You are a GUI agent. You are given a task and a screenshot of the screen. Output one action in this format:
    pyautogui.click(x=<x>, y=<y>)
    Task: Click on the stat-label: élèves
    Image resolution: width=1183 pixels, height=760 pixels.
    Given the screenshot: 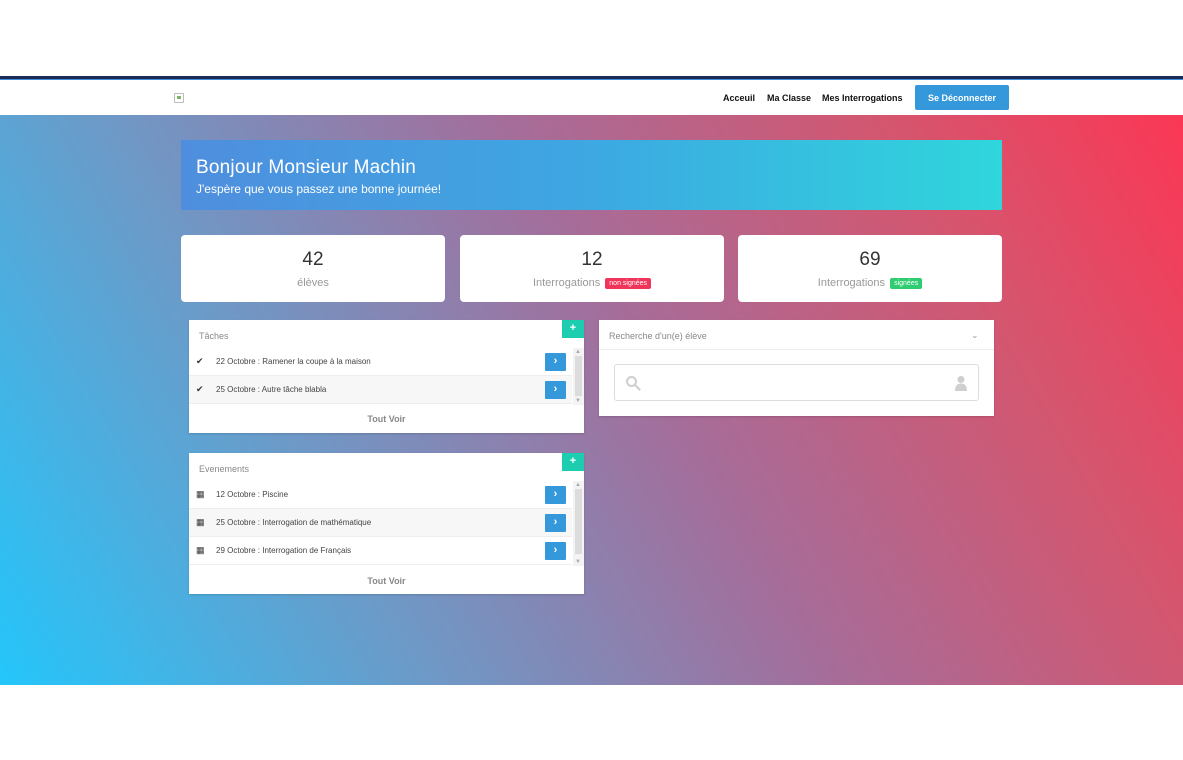 What is the action you would take?
    pyautogui.click(x=313, y=283)
    